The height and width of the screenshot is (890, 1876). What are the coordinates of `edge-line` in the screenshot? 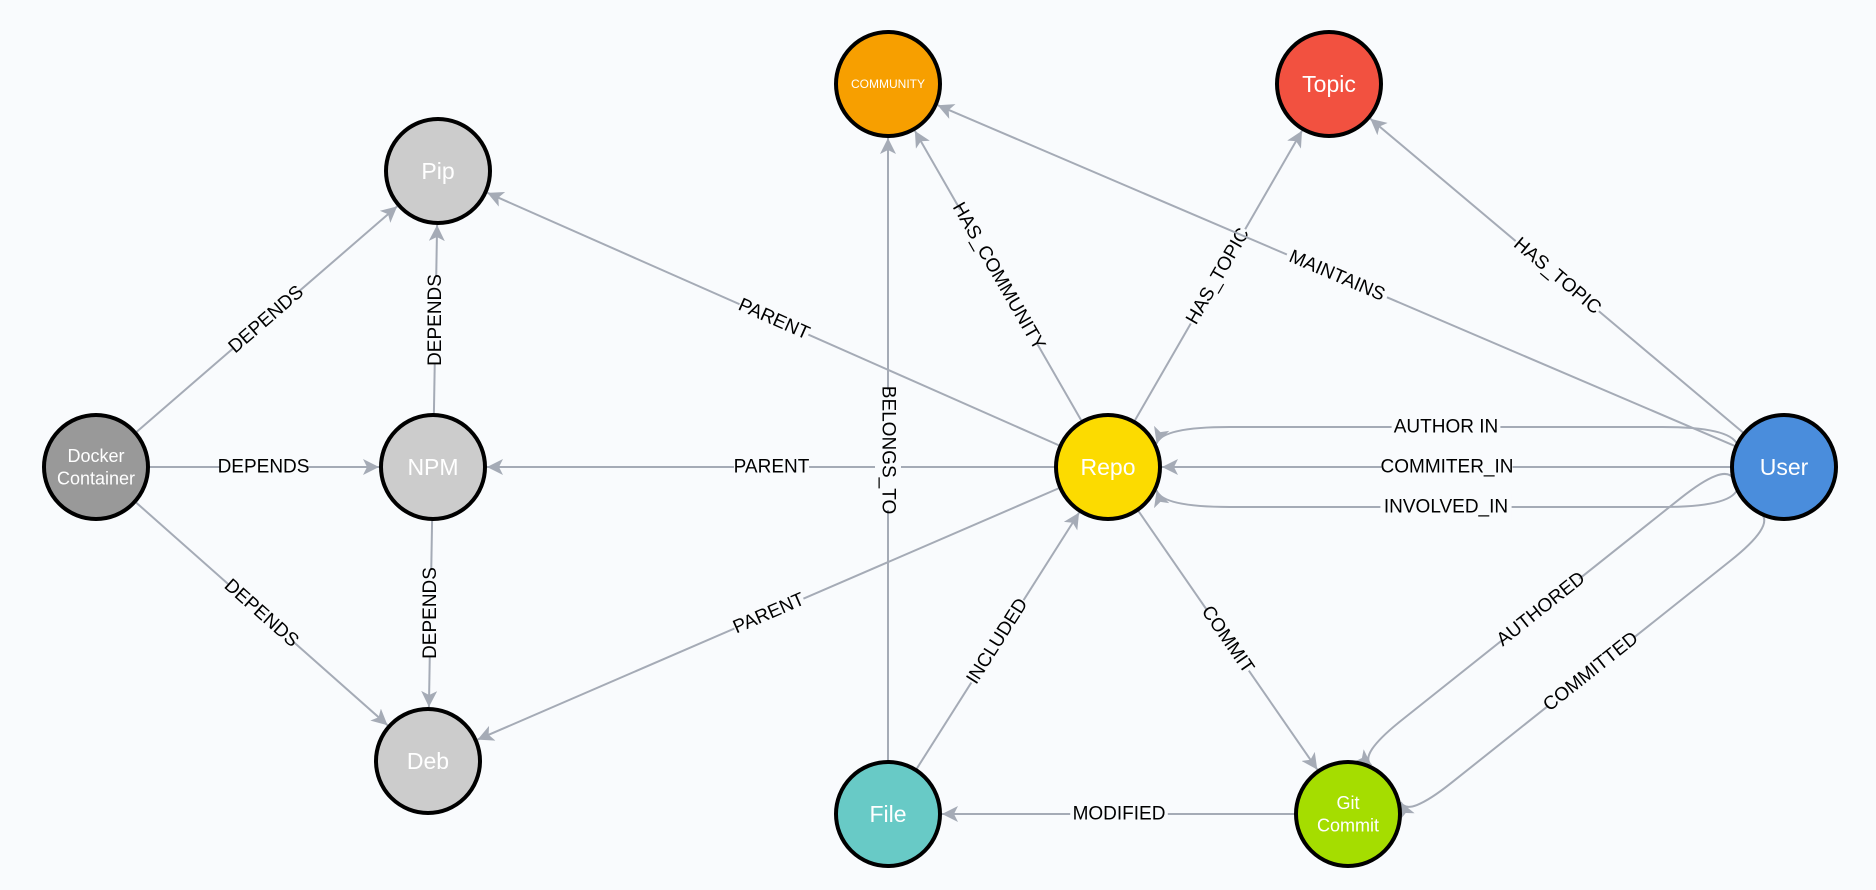 It's located at (1582, 666).